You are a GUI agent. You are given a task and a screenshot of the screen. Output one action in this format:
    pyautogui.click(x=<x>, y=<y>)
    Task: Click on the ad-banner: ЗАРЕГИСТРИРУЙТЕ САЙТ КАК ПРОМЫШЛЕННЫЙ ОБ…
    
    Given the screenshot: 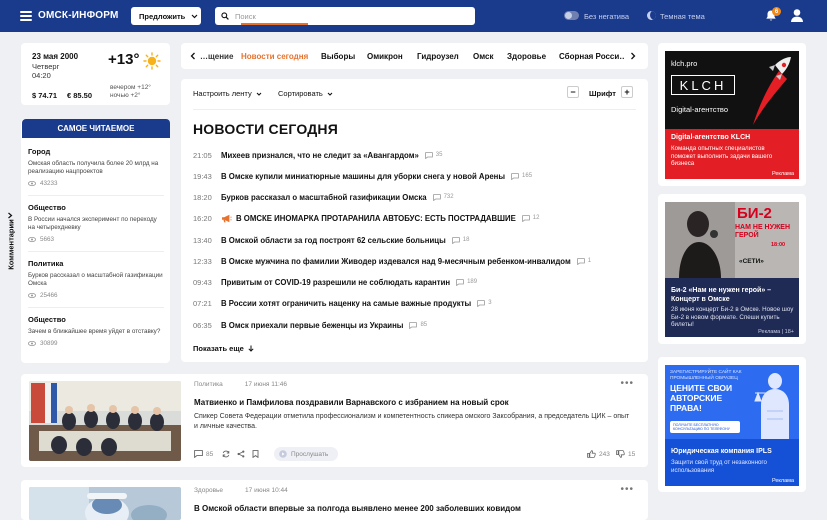 What is the action you would take?
    pyautogui.click(x=732, y=425)
    